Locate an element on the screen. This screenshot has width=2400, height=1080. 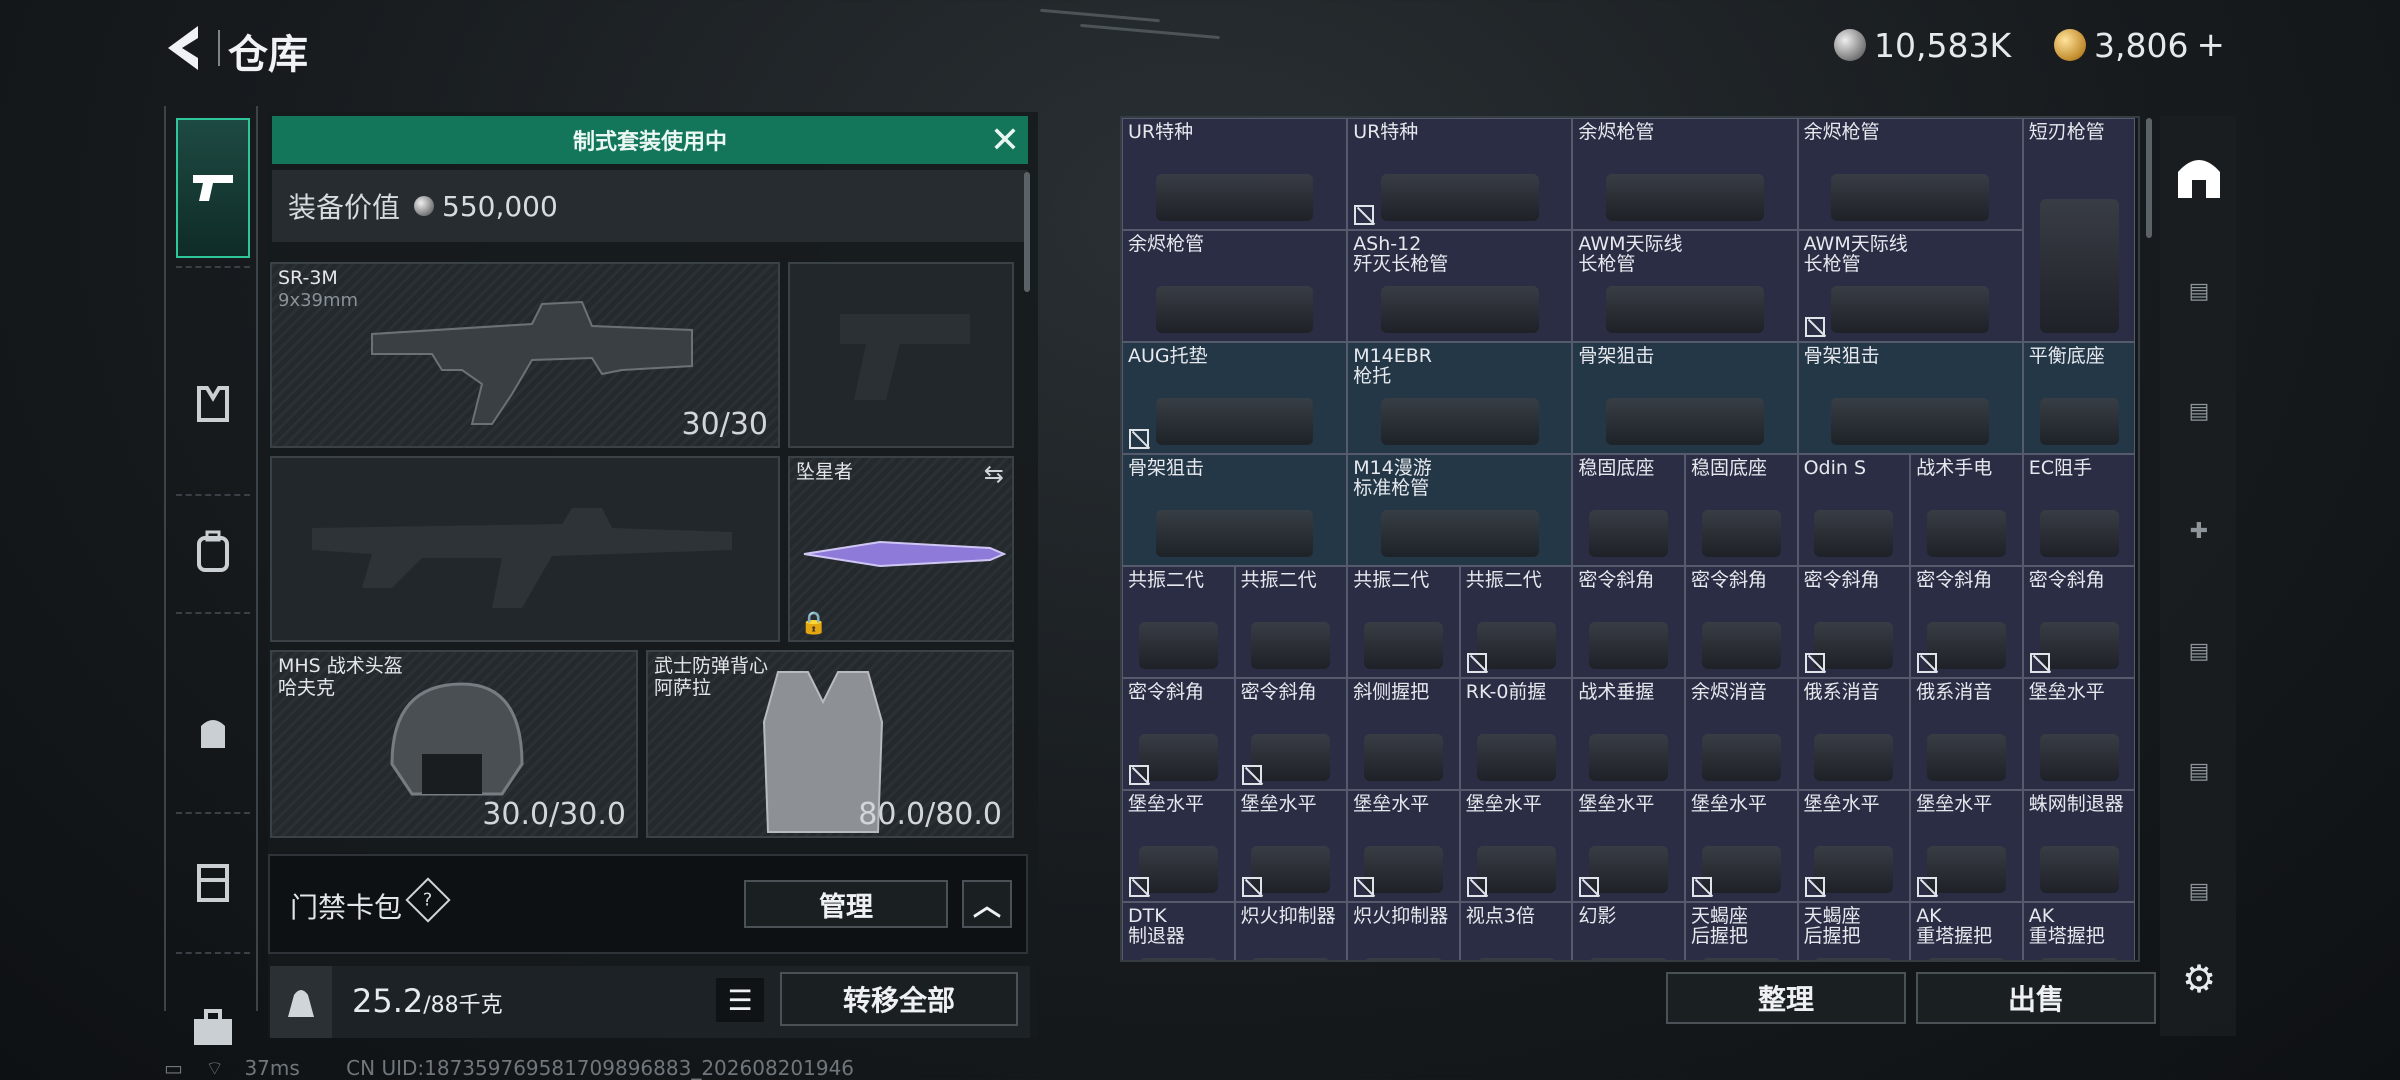
list-view-button: ☰ is located at coordinates (740, 1000).